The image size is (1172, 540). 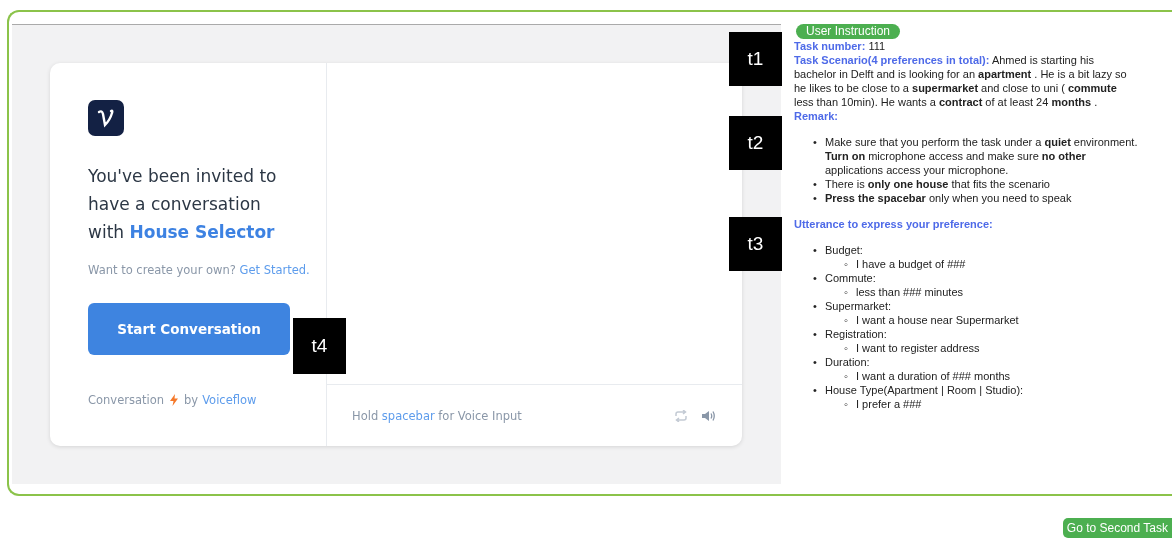 I want to click on remark-item: Press the spacebar only when you need to speak, so click(x=948, y=198).